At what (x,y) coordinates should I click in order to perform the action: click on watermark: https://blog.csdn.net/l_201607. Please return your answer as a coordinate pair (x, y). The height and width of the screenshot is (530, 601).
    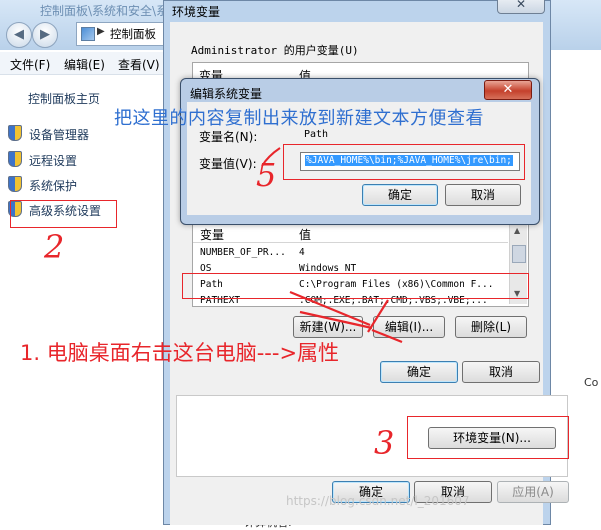
    Looking at the image, I should click on (378, 501).